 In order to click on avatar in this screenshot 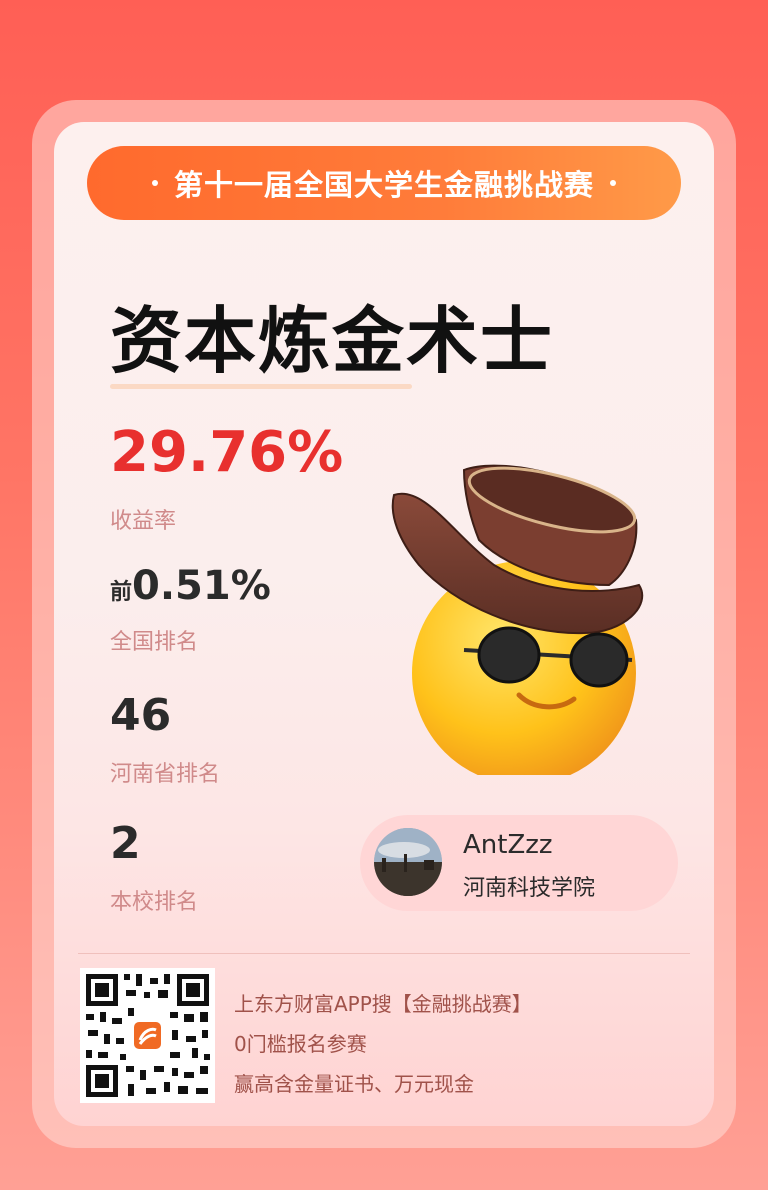, I will do `click(408, 862)`.